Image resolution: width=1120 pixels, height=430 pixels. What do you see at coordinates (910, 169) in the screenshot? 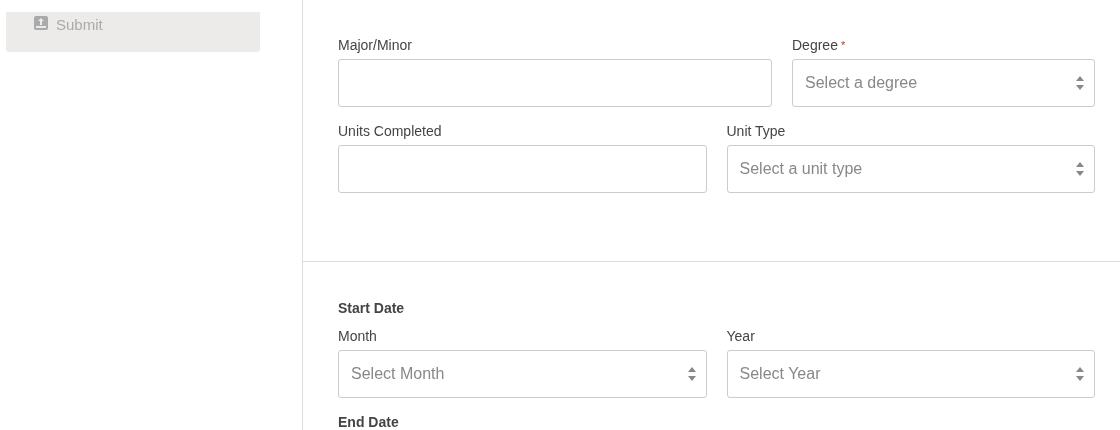
I see `select-field: Select a unit type` at bounding box center [910, 169].